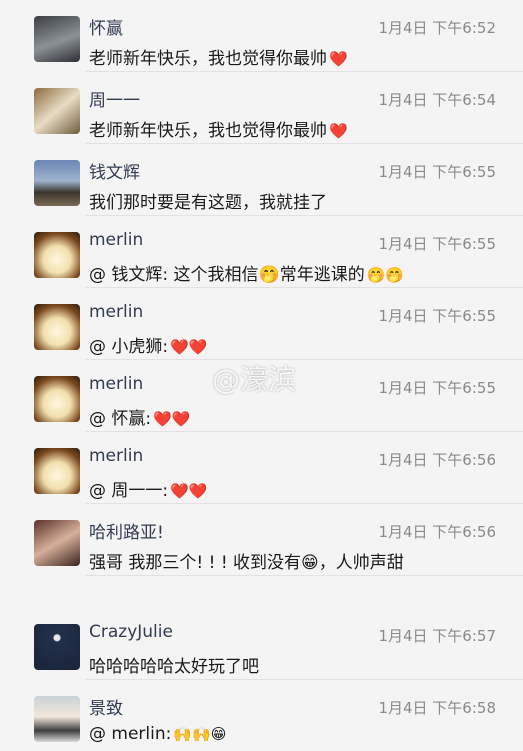  Describe the element at coordinates (261, 108) in the screenshot. I see `message-row: 周一一 1月4日 下午6:54 老师新年快乐，我也觉得你最帅 ❤️` at that location.